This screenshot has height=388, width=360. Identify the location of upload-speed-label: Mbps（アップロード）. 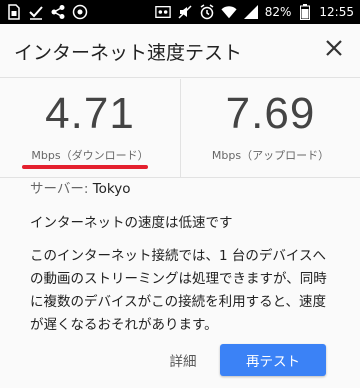
(270, 155).